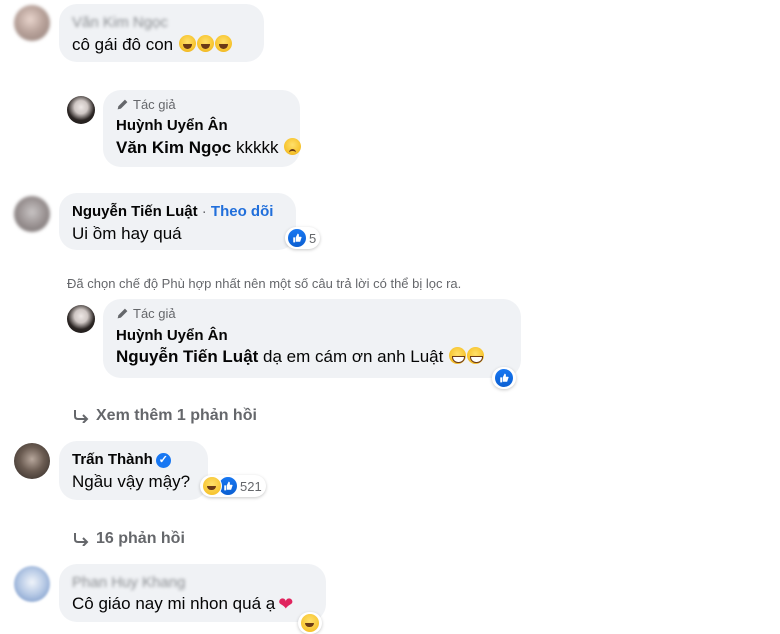  Describe the element at coordinates (174, 603) in the screenshot. I see `comment-text-content: Cô giáo nay mi nhon quá ạ` at that location.